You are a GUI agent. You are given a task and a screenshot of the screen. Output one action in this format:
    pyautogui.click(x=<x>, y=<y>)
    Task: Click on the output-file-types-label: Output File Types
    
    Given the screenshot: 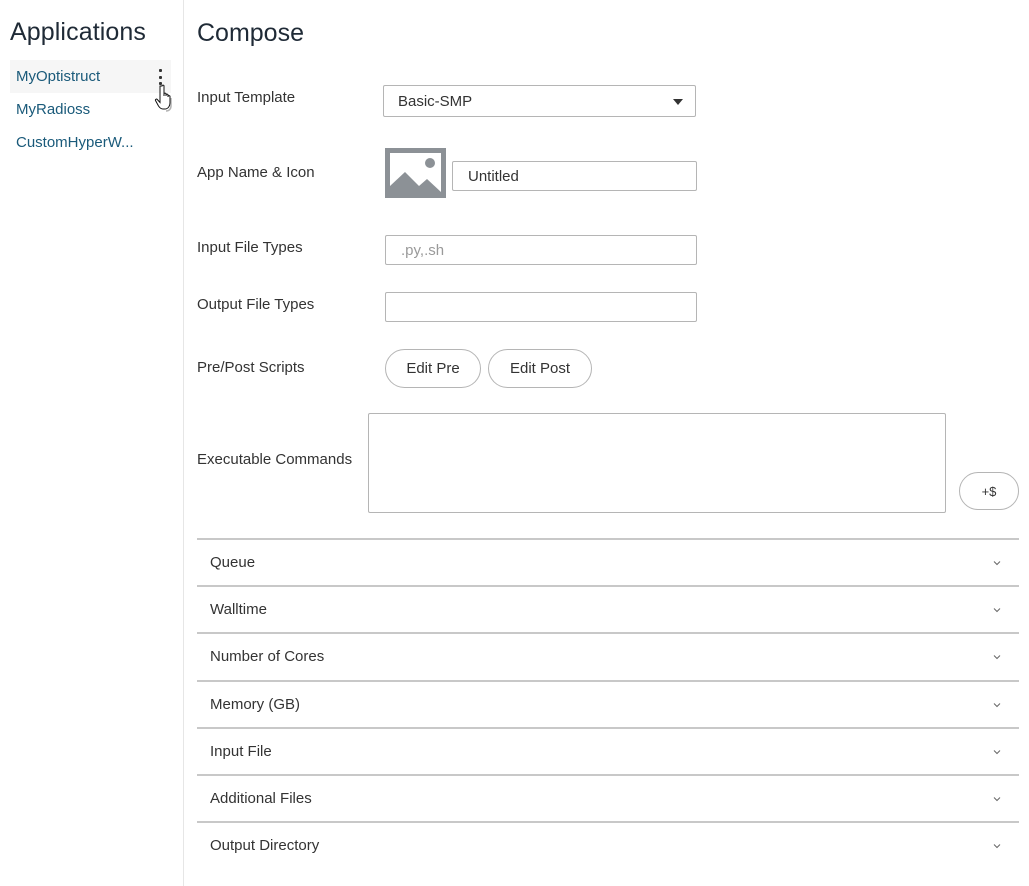 What is the action you would take?
    pyautogui.click(x=256, y=304)
    